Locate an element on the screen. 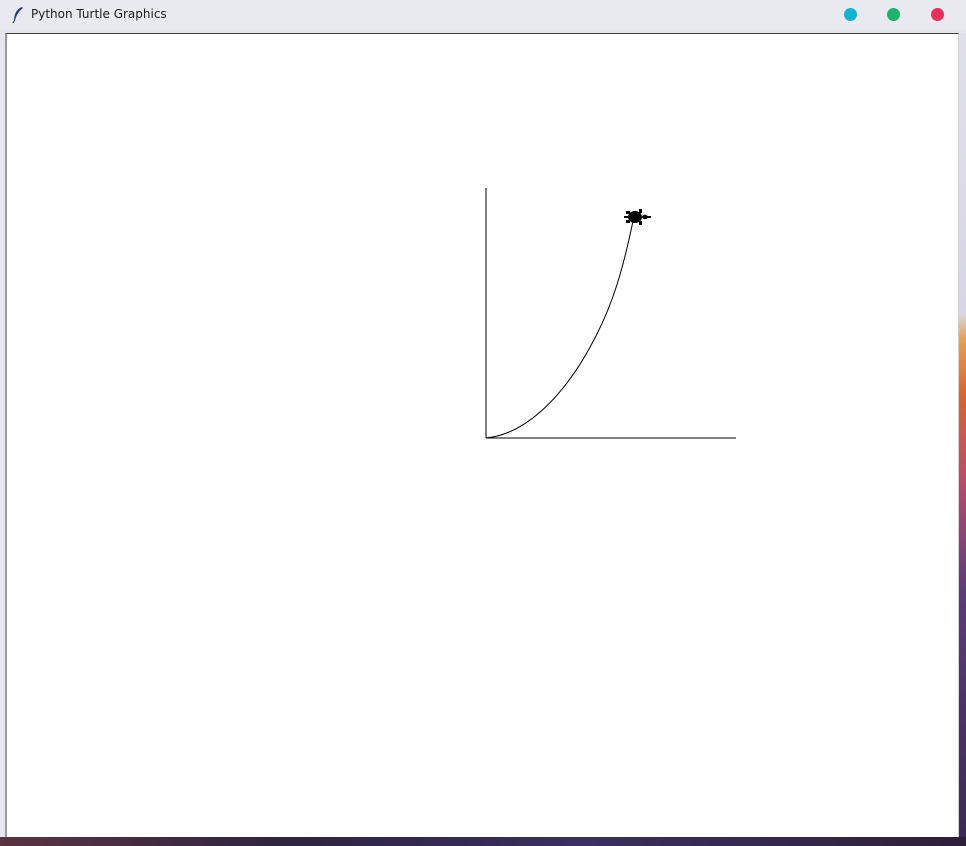 Image resolution: width=966 pixels, height=846 pixels. minimize-button is located at coordinates (850, 14).